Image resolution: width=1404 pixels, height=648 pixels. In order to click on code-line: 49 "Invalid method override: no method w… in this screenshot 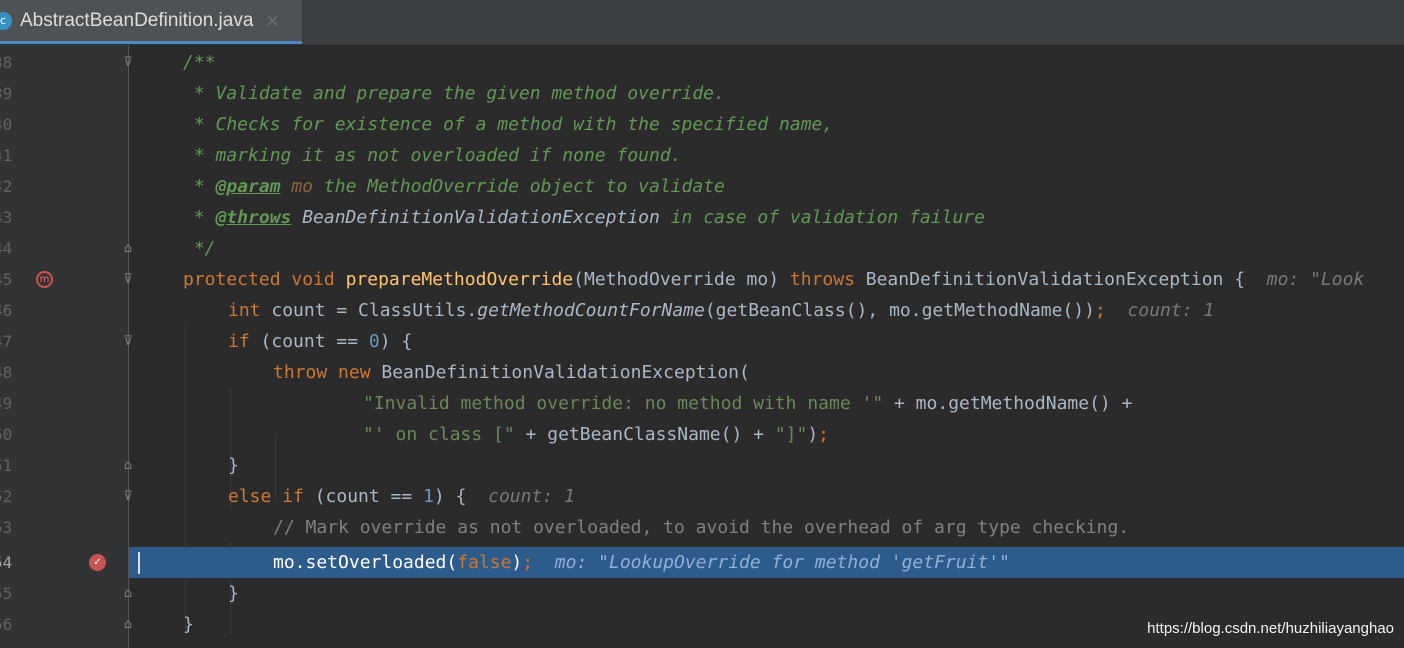, I will do `click(702, 403)`.